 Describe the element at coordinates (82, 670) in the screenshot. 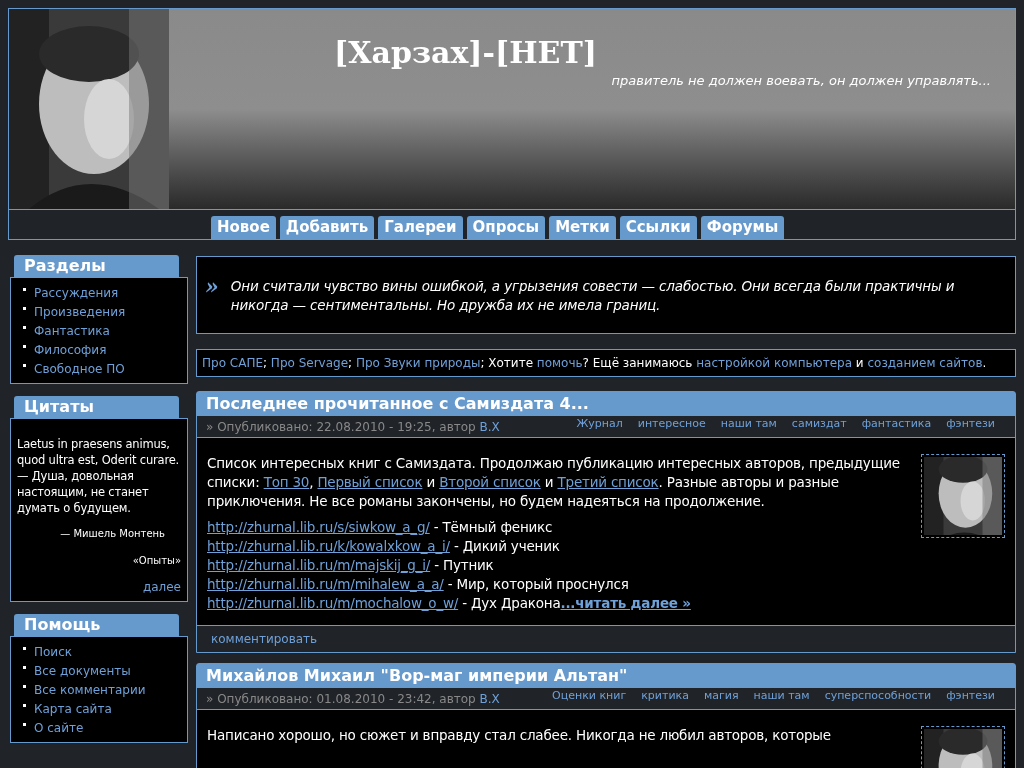

I see `sidebar-link: Все документы` at that location.